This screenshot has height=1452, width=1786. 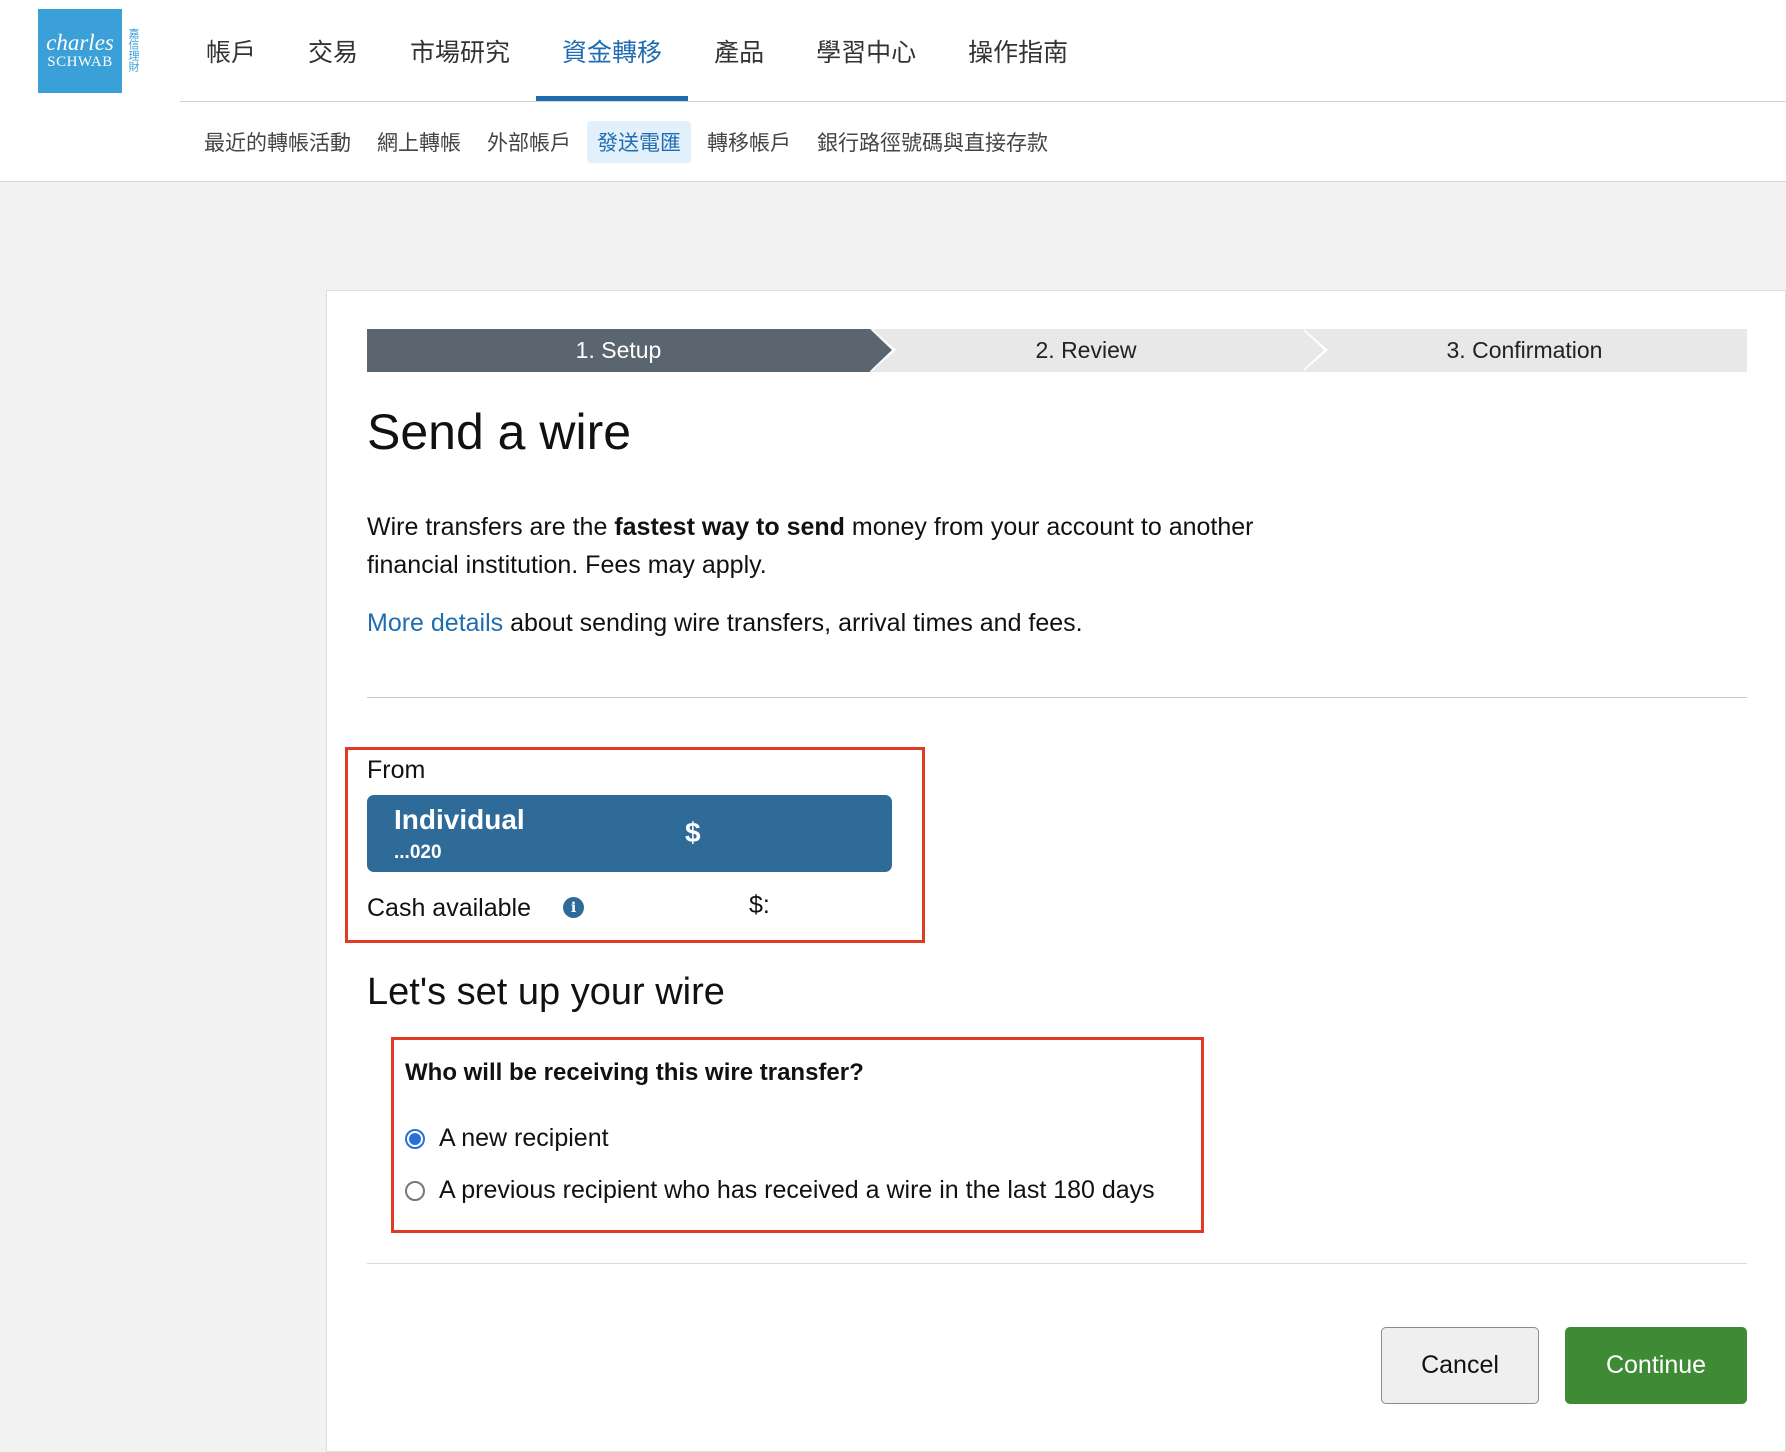 What do you see at coordinates (459, 819) in the screenshot?
I see `account-name: Individual` at bounding box center [459, 819].